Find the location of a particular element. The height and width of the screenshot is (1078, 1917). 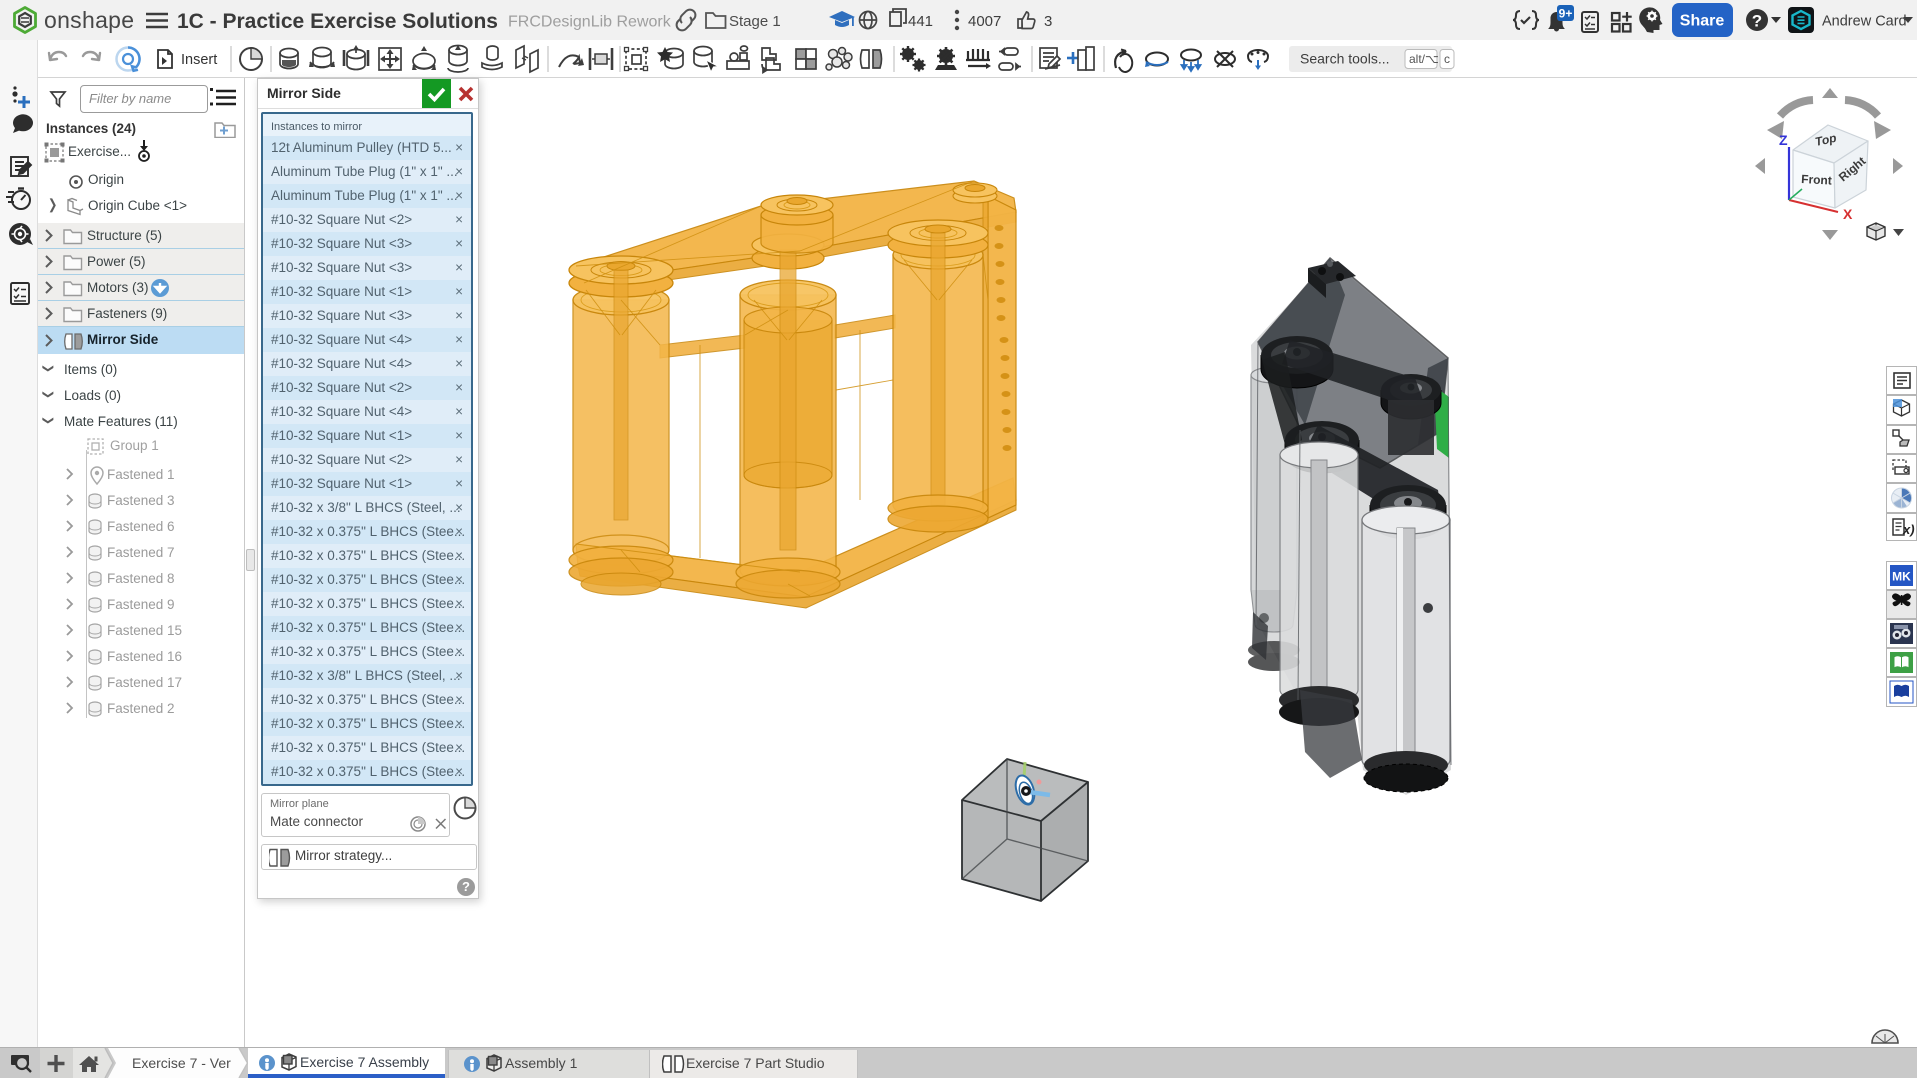

svg-text: alt/⌥ is located at coordinates (1424, 59).